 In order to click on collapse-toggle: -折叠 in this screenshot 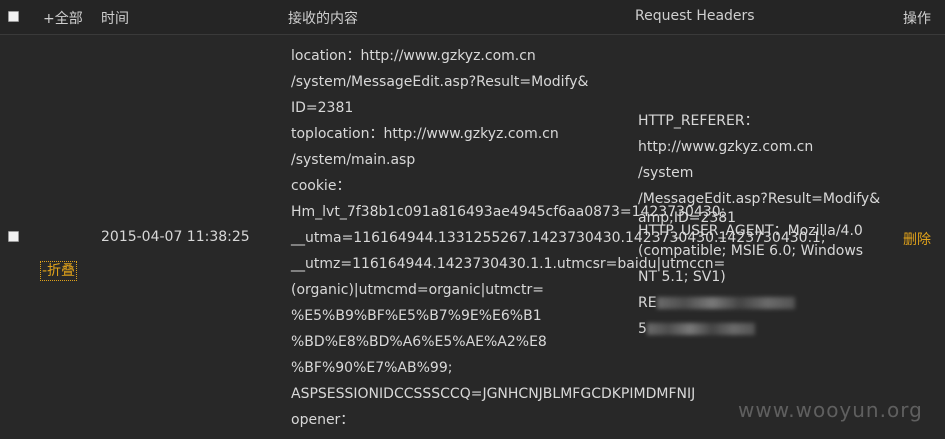, I will do `click(59, 271)`.